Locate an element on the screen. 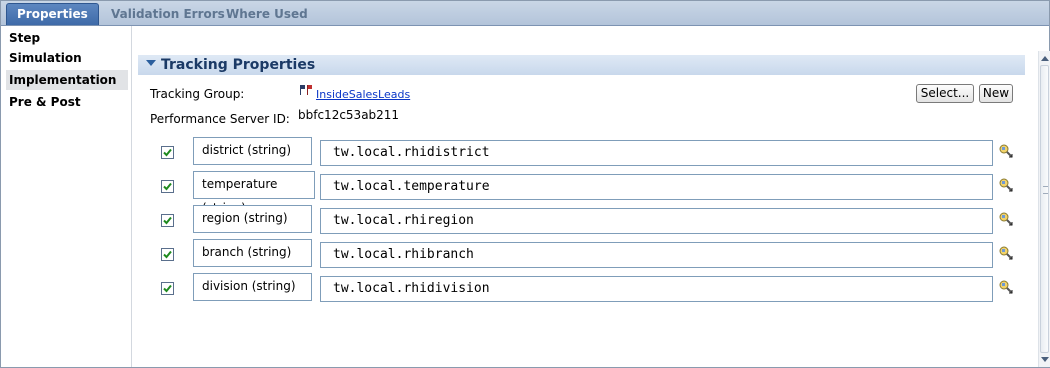 This screenshot has height=368, width=1050. field-name-label: branch (string) is located at coordinates (252, 253).